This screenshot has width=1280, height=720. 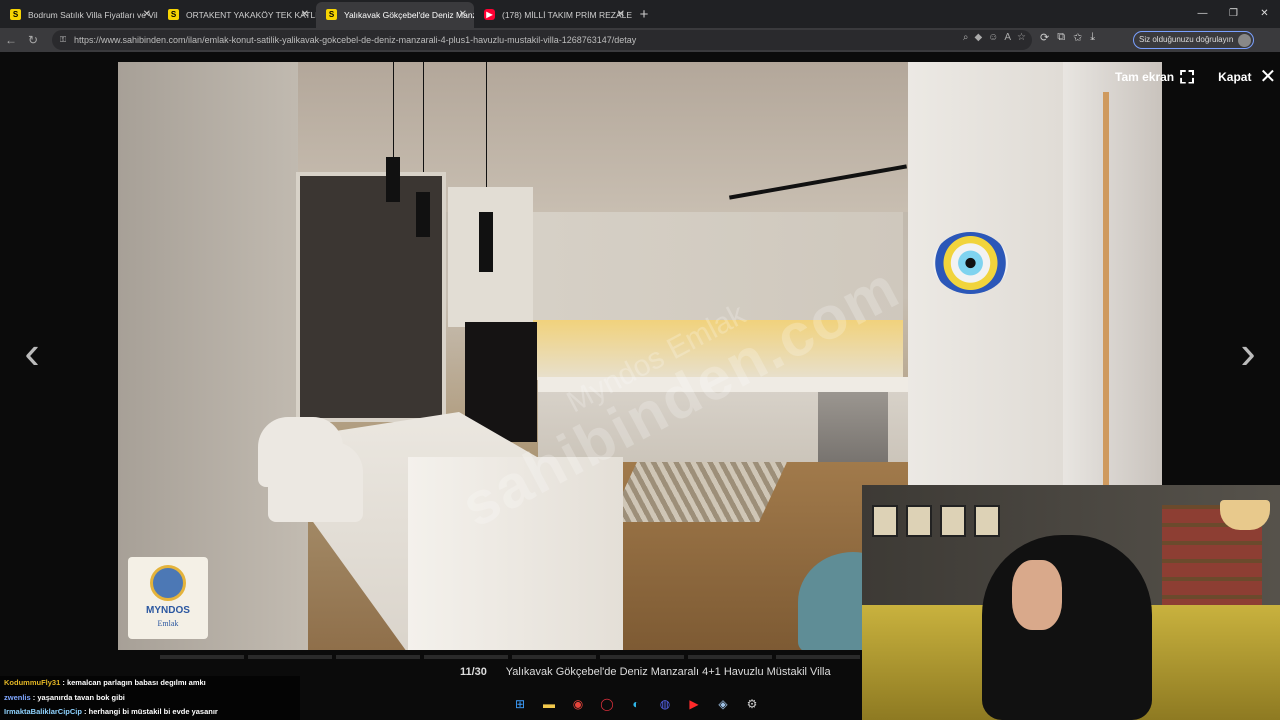 I want to click on photo-ladder, so click(x=1132, y=289).